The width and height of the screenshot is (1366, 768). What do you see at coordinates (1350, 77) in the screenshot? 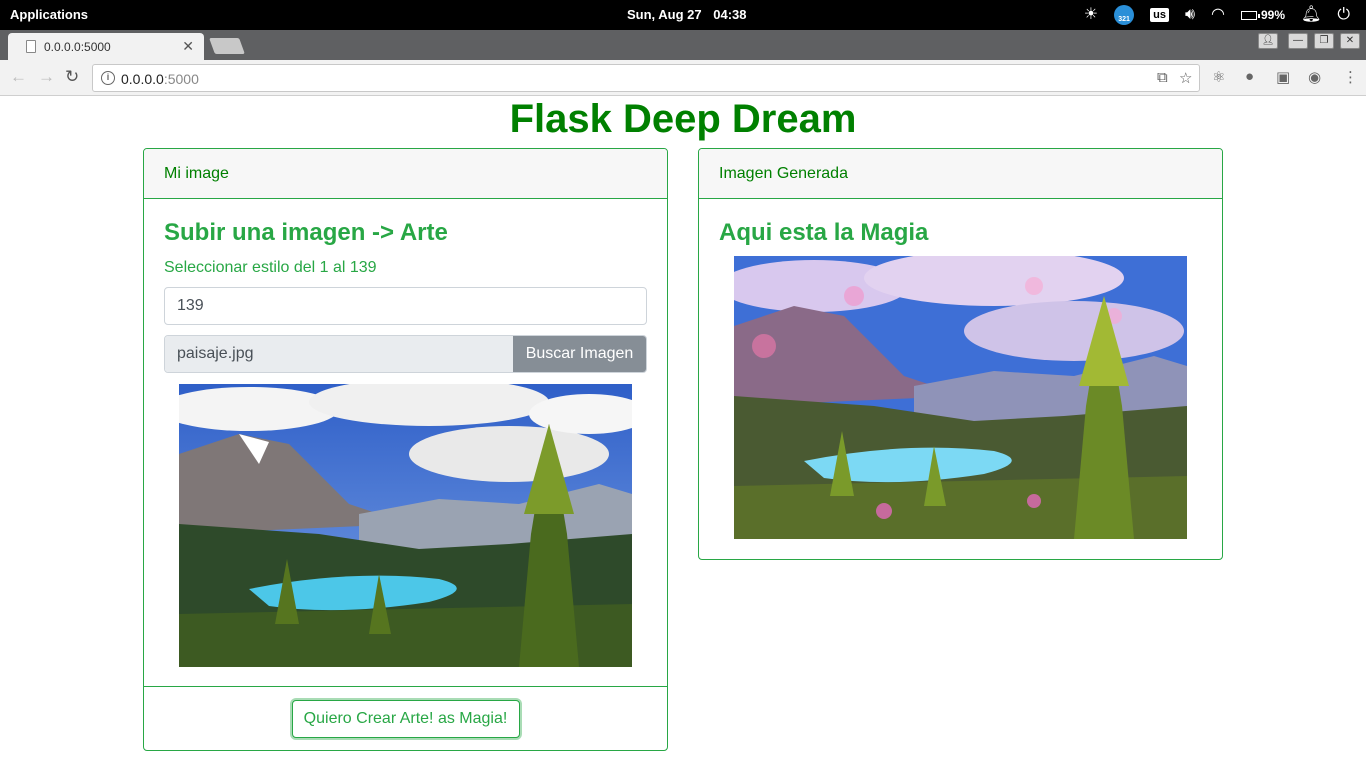
I see `browser-menu-icon: ⋮` at bounding box center [1350, 77].